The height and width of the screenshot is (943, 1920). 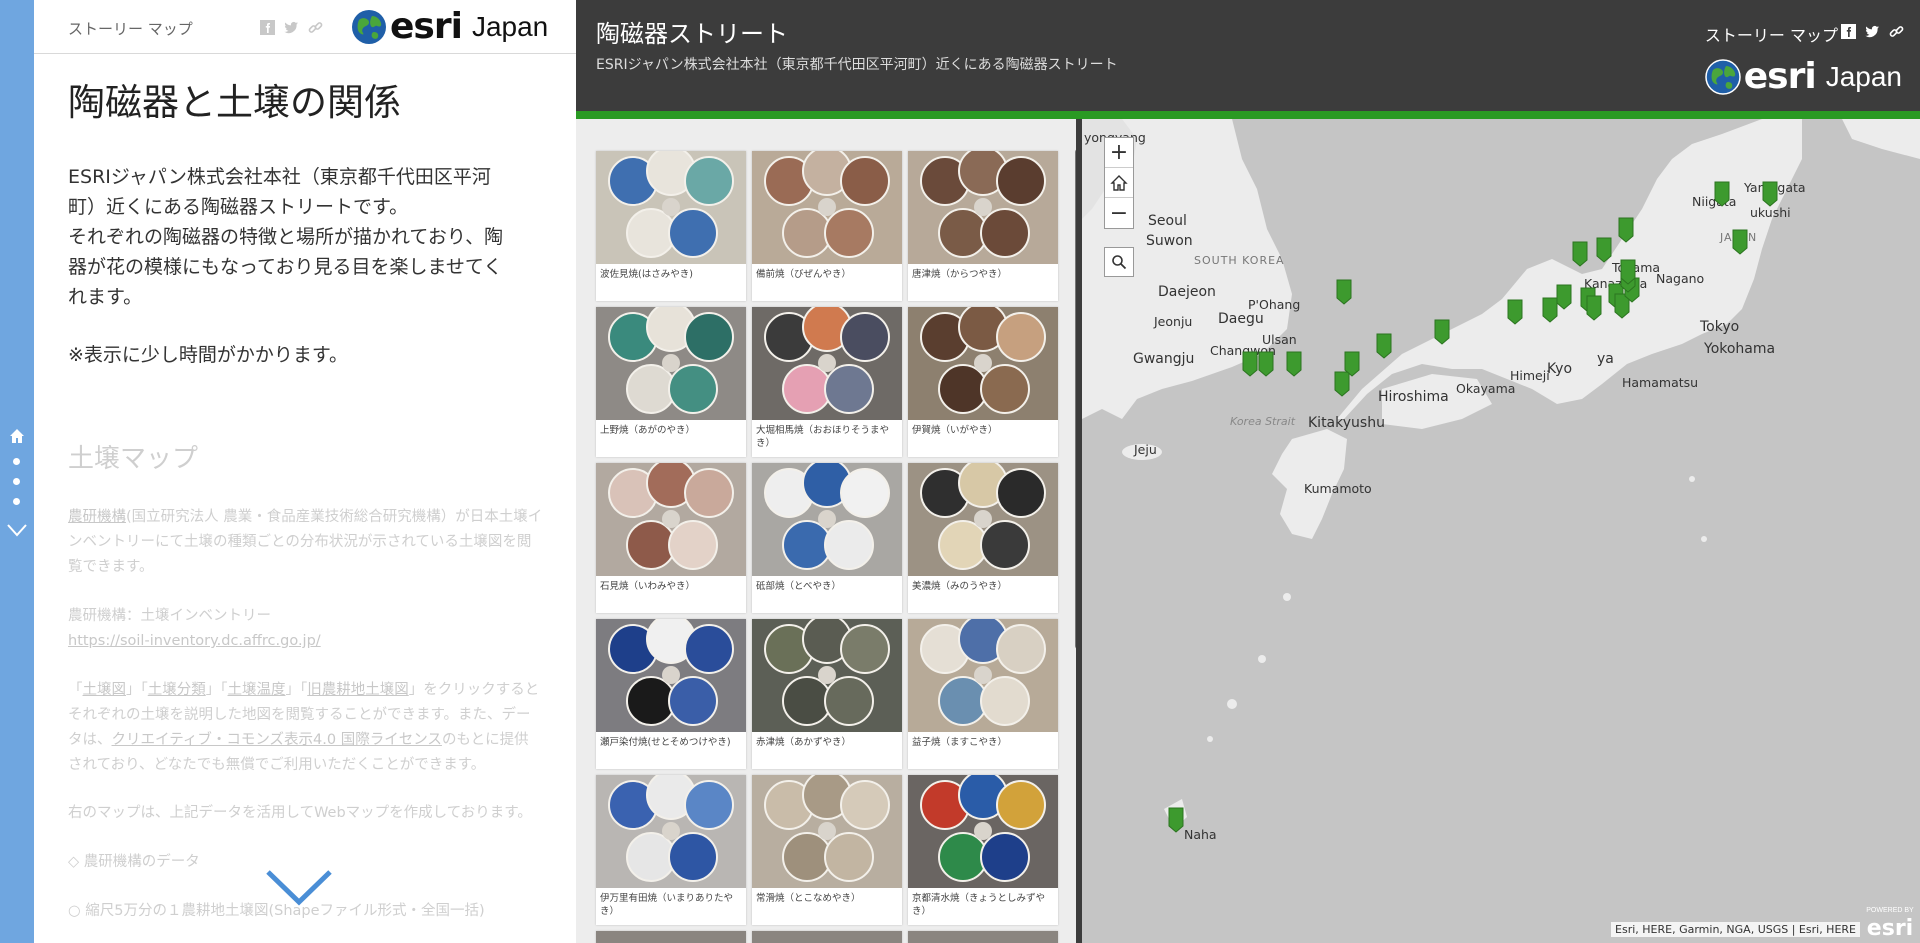 I want to click on gallery-tile: 大堀相馬焼（おおほりそうまやき）, so click(x=827, y=382).